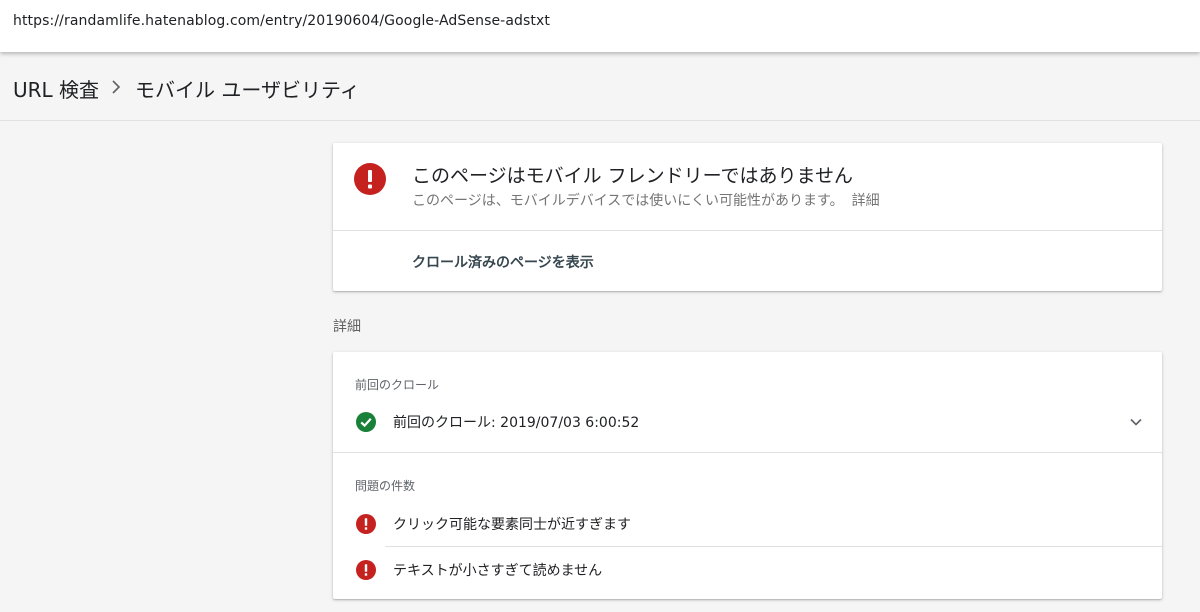 This screenshot has height=612, width=1200. Describe the element at coordinates (512, 525) in the screenshot. I see `issue-text: クリック可能な要素同士が近すぎます` at that location.